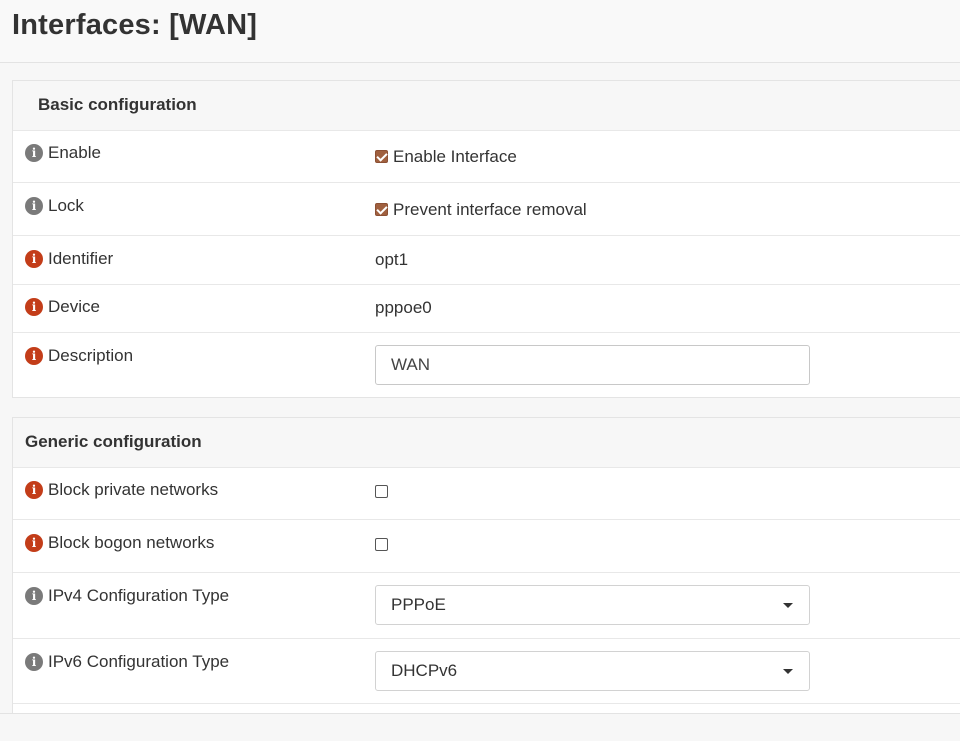 This screenshot has width=960, height=741. I want to click on description-control, so click(592, 365).